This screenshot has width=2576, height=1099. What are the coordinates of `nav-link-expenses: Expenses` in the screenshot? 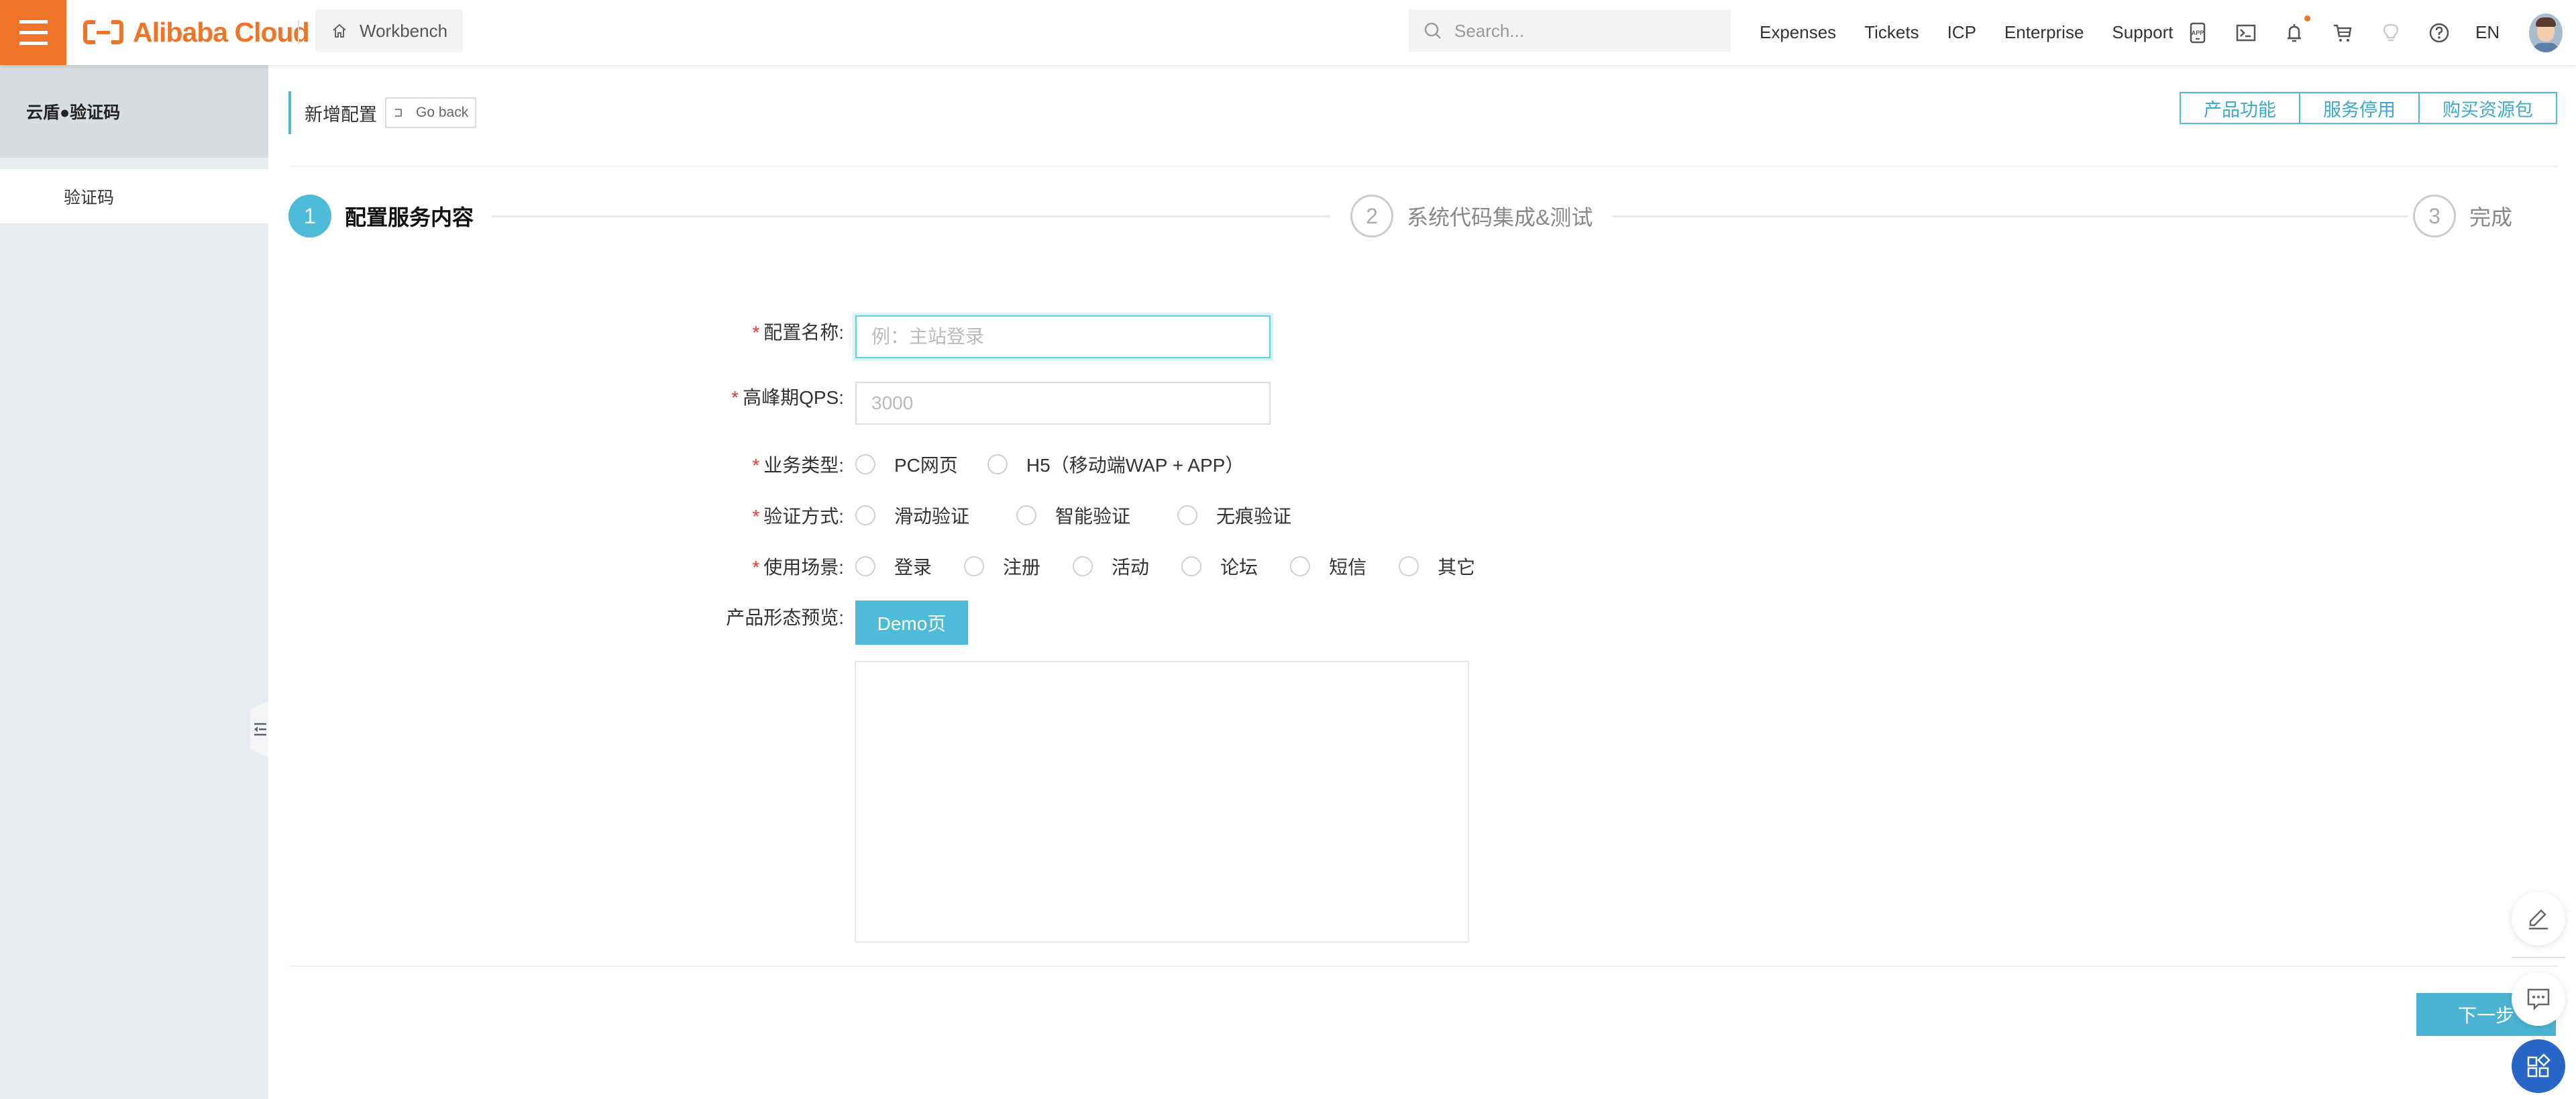 It's located at (1798, 32).